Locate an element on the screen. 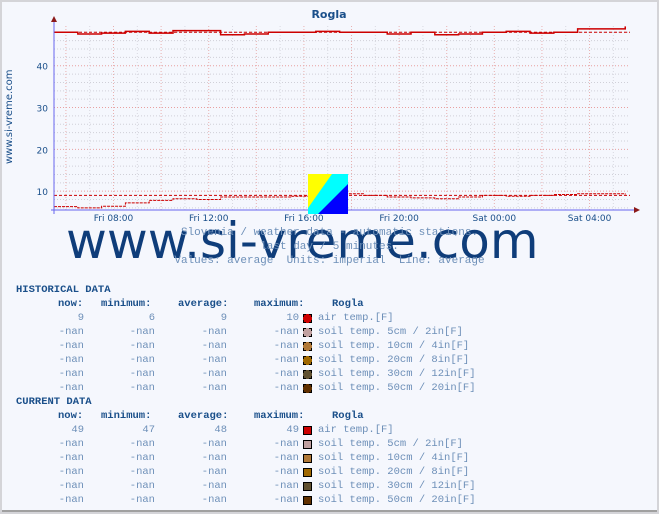  value-avg: 9 is located at coordinates (223, 318).